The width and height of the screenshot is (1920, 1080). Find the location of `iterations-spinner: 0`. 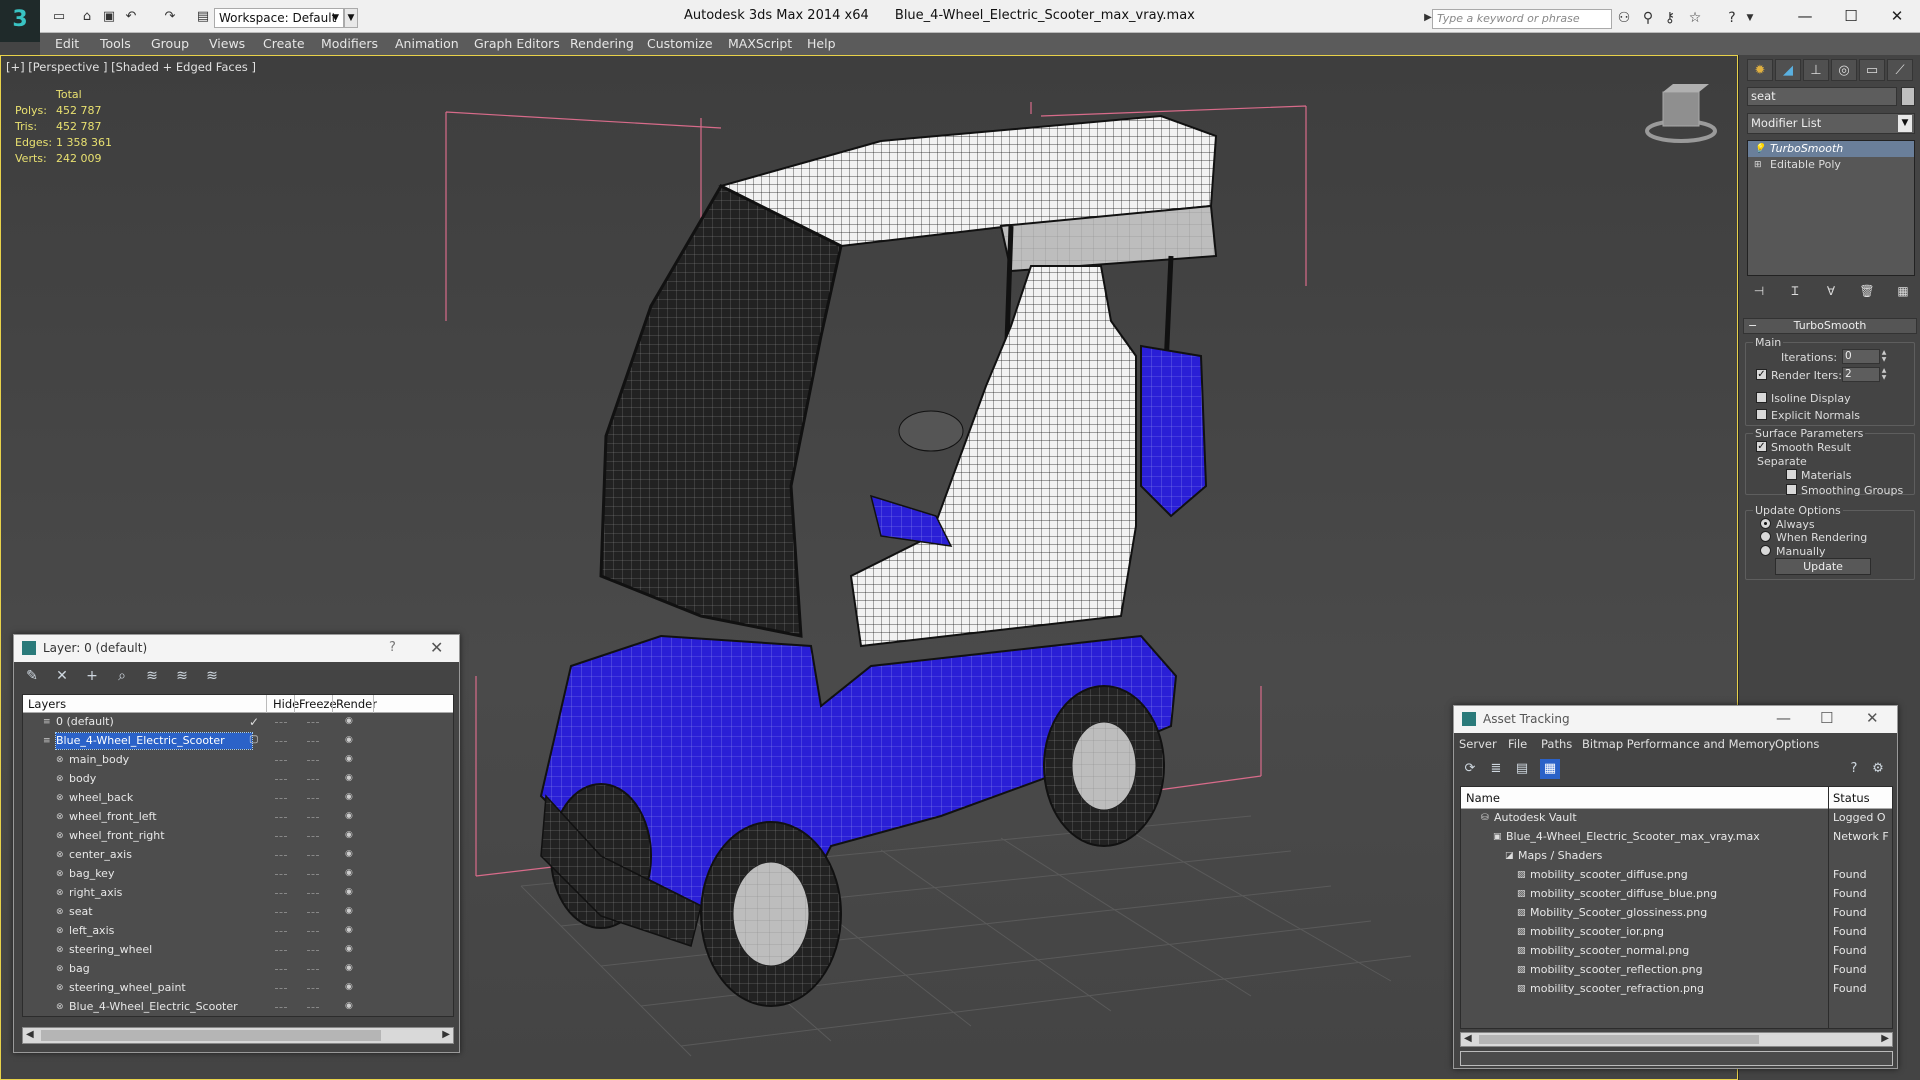

iterations-spinner: 0 is located at coordinates (1861, 356).